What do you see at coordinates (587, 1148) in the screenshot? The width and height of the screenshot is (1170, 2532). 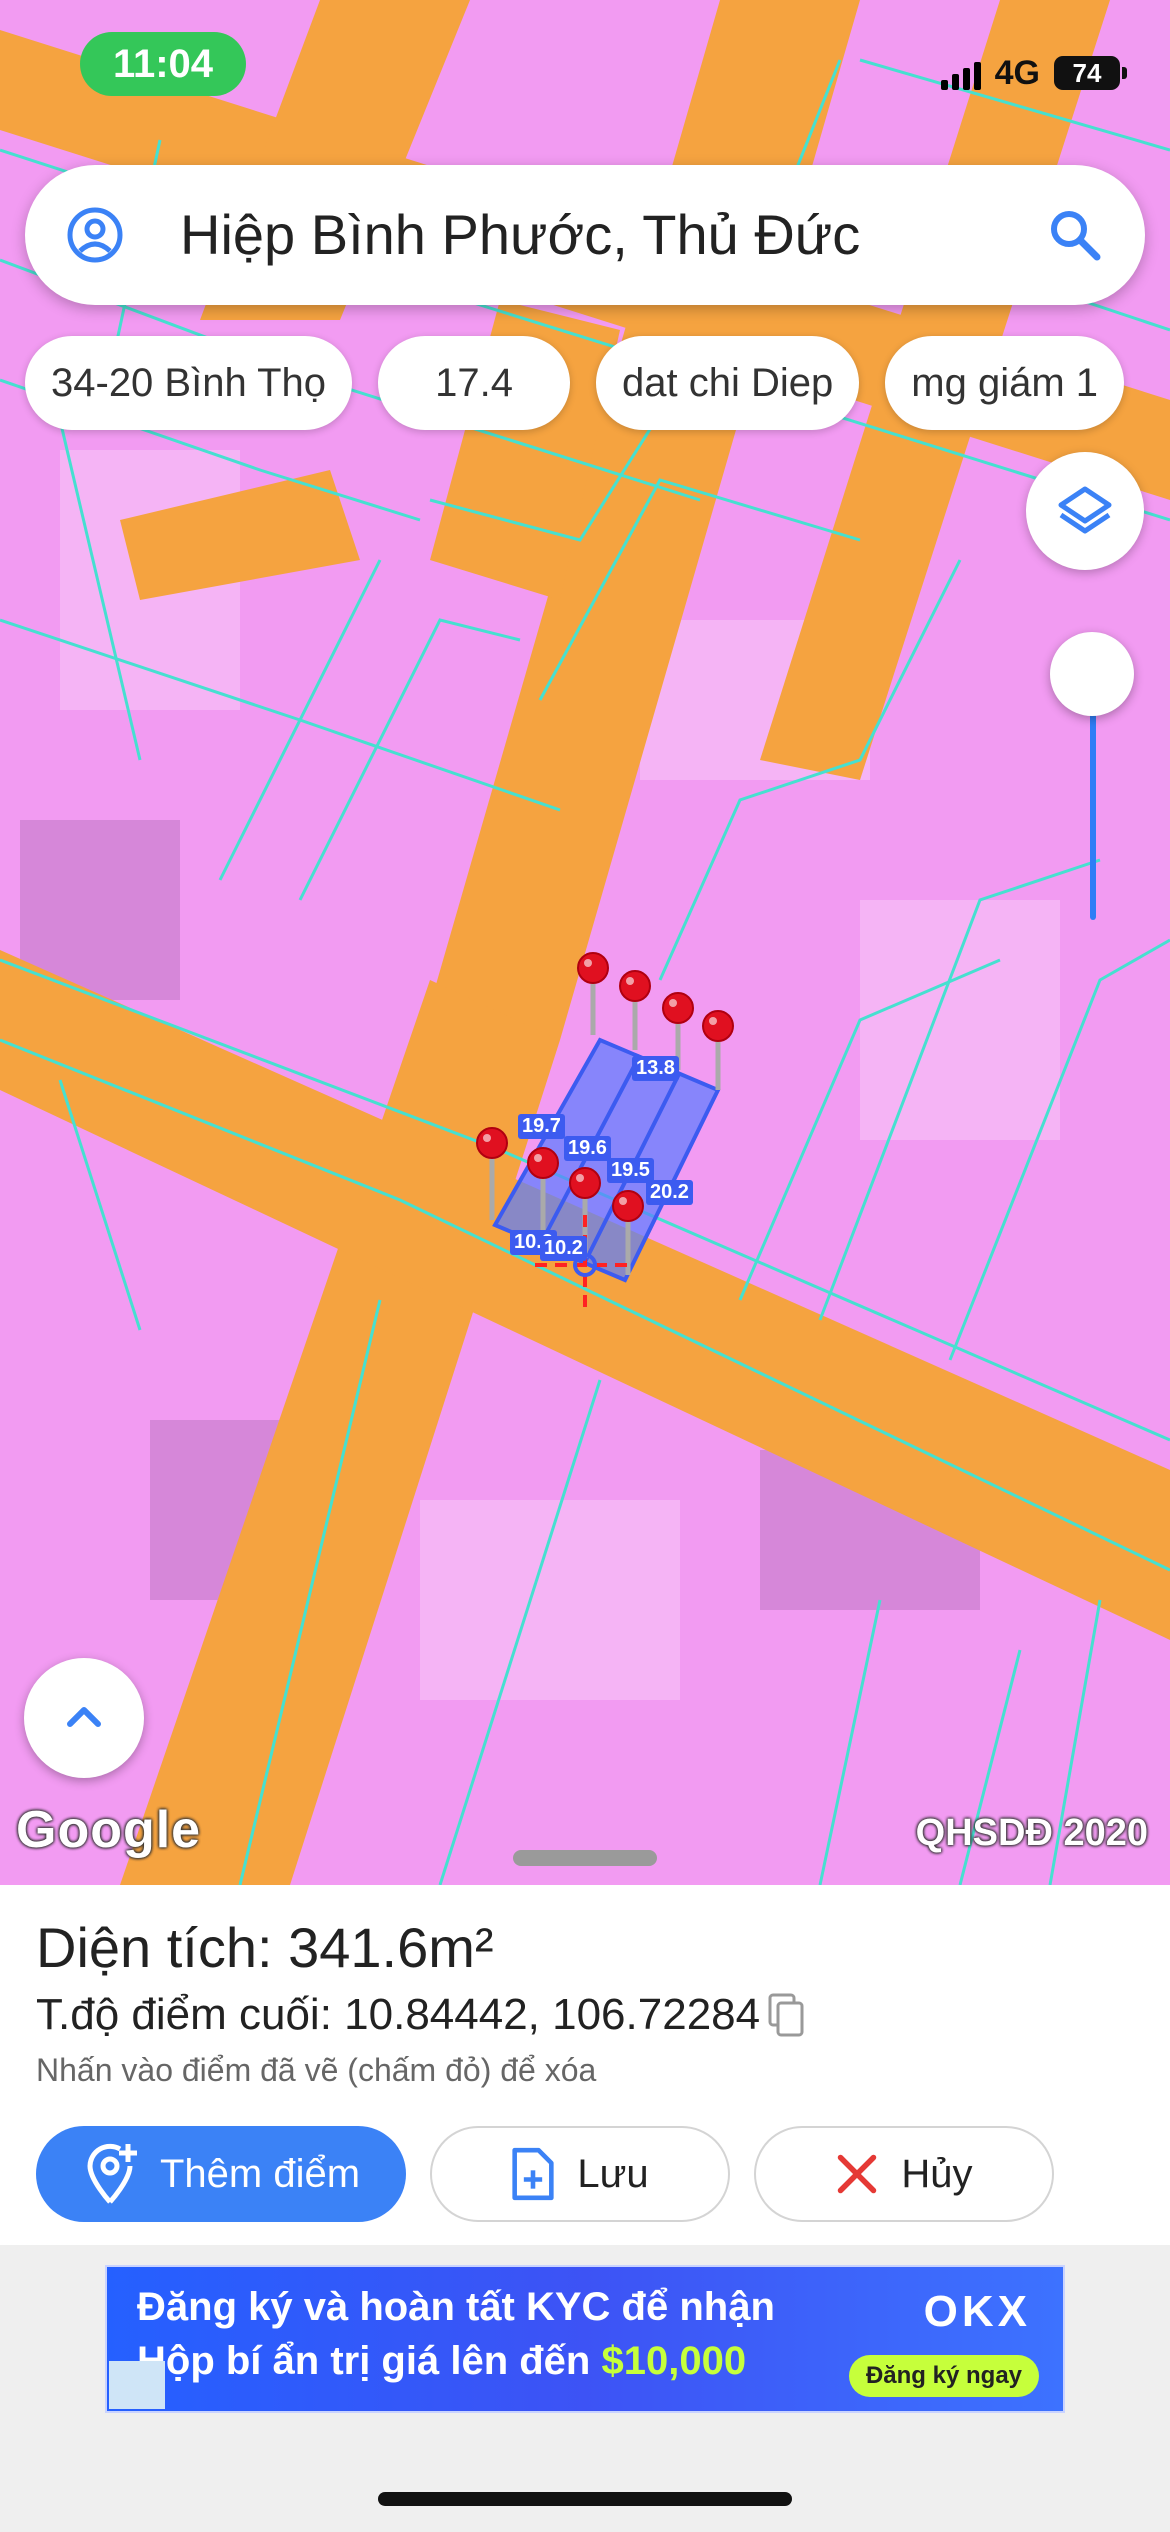 I see `edge-length-label: 19.6` at bounding box center [587, 1148].